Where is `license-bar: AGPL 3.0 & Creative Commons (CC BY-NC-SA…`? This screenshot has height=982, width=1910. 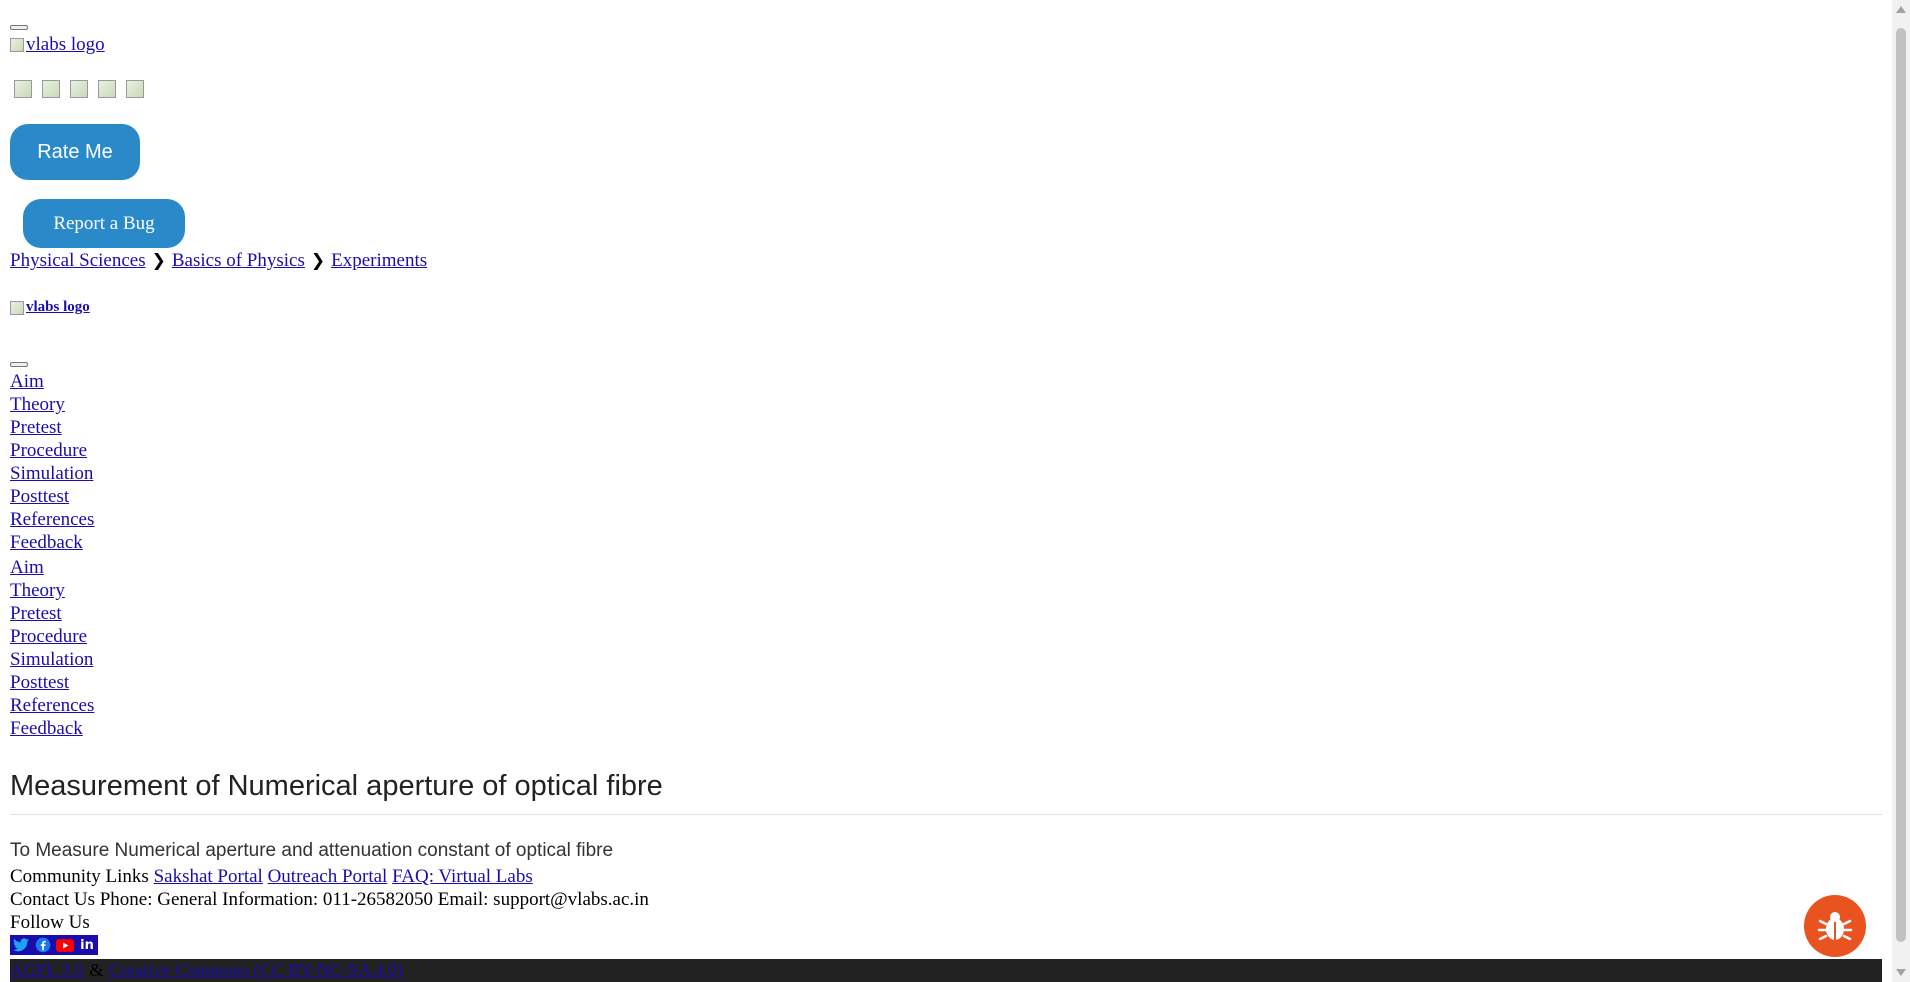
license-bar: AGPL 3.0 & Creative Commons (CC BY-NC-SA… is located at coordinates (946, 970).